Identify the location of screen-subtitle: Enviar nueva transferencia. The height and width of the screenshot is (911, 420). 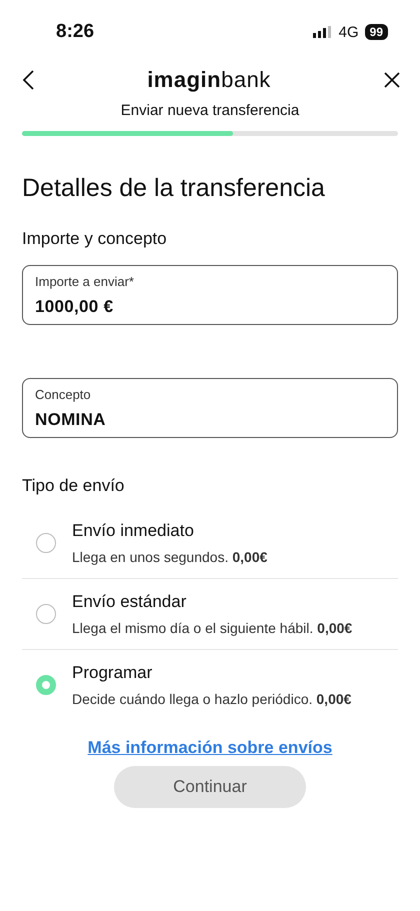
(210, 110).